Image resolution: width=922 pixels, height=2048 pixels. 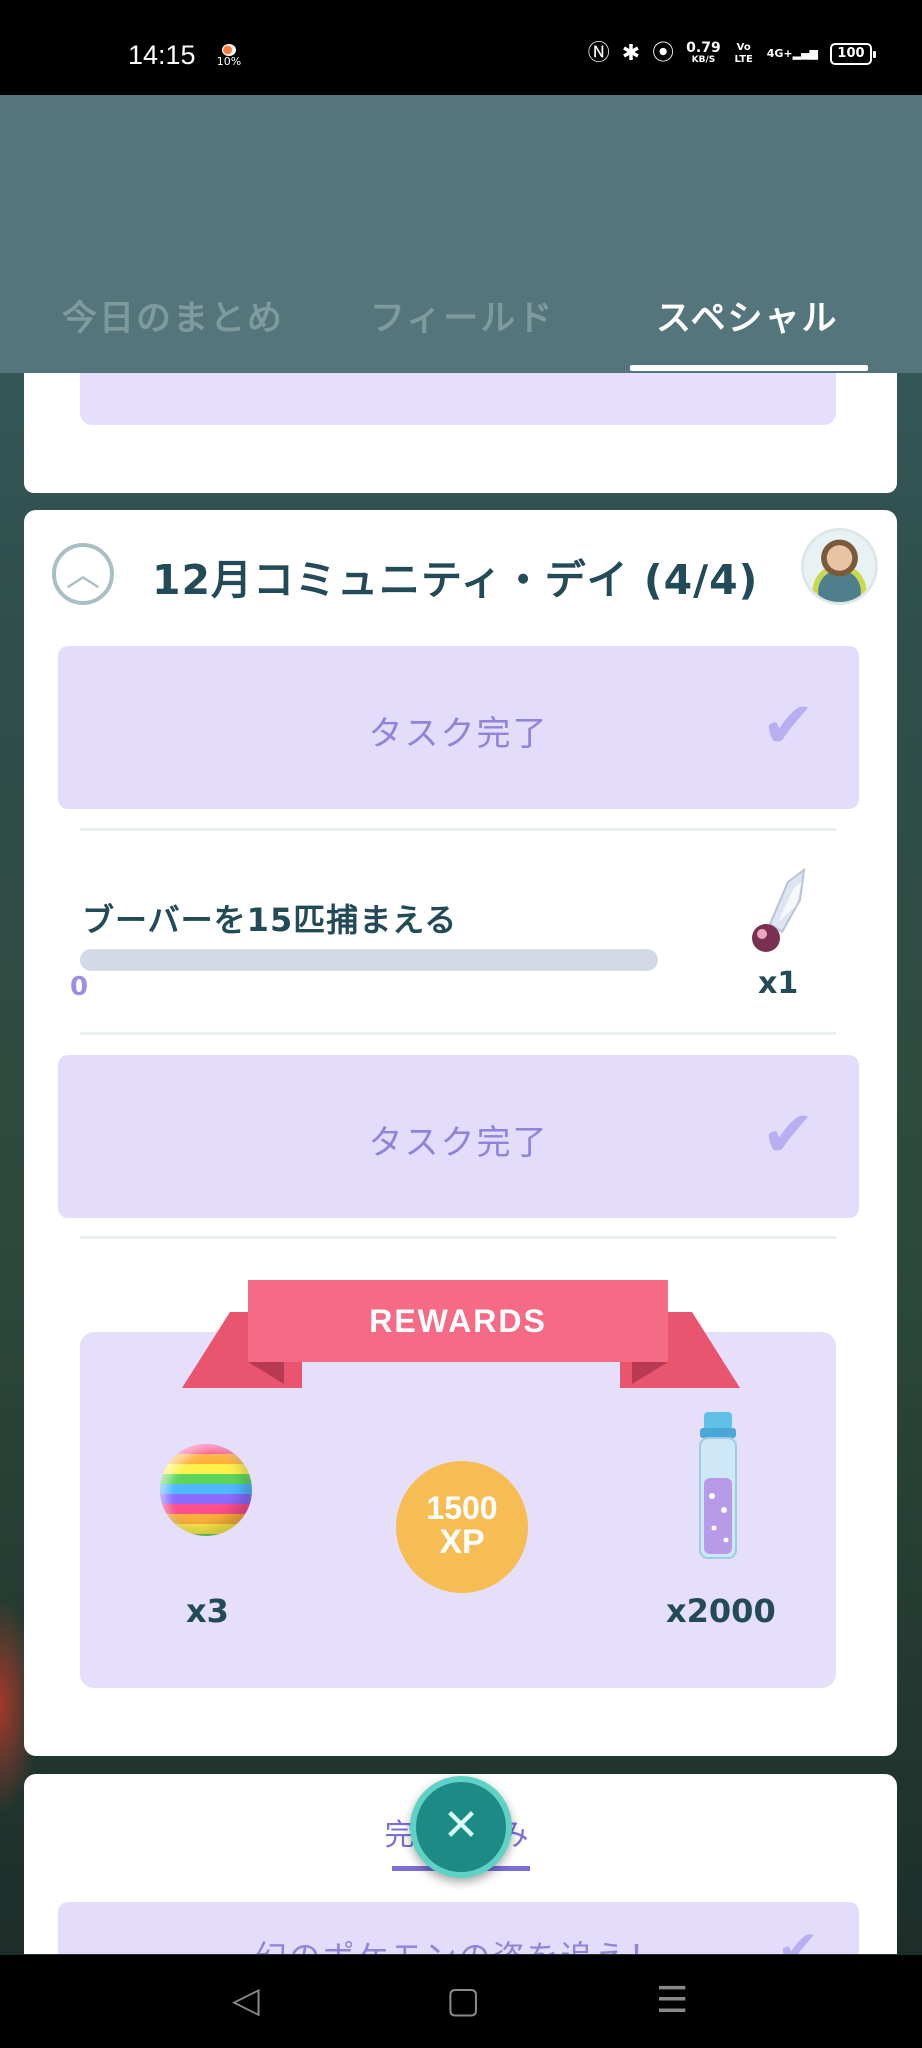 I want to click on completed-task-row: 幻のポケモンの姿を追え！ ✔, so click(x=458, y=1928).